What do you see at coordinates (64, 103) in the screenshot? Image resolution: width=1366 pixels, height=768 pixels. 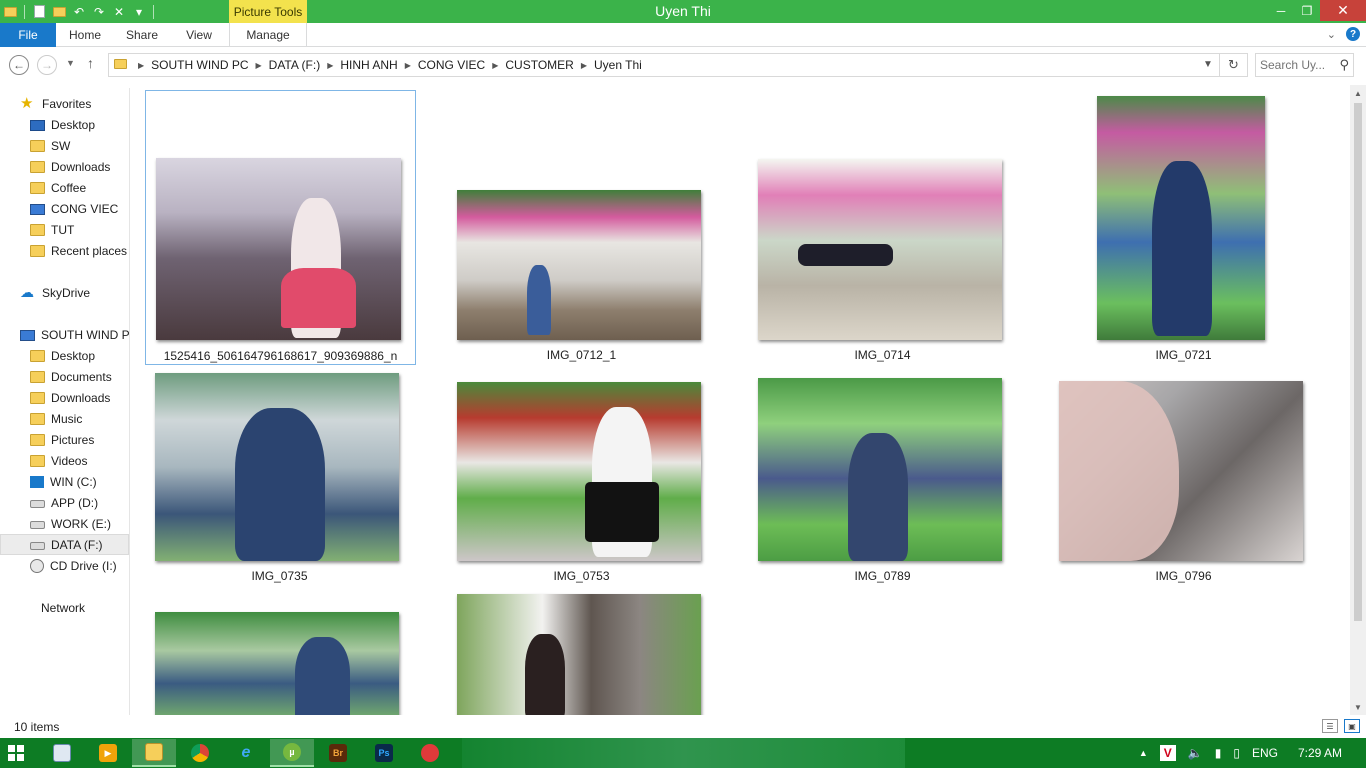 I see `nav-favorites: ★ Favorites` at bounding box center [64, 103].